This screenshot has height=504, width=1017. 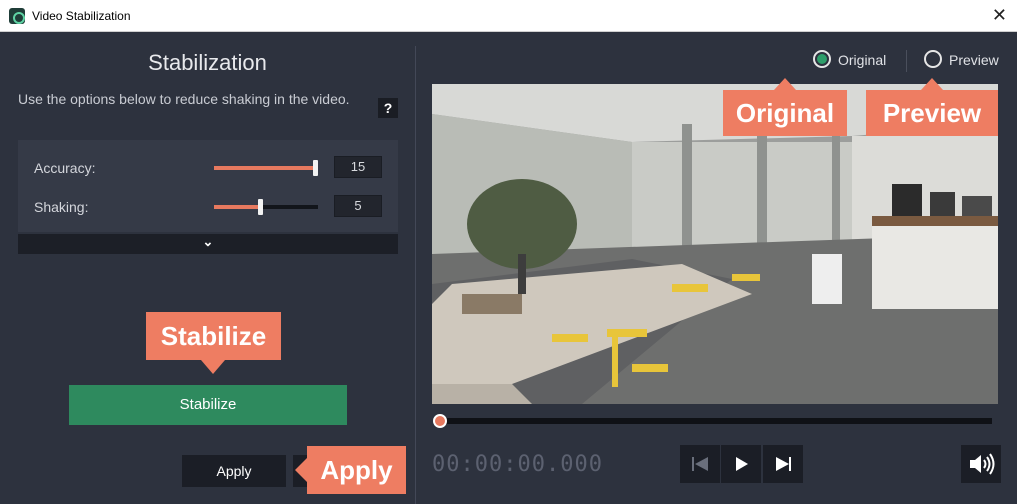 I want to click on apply-button: Apply, so click(x=234, y=471).